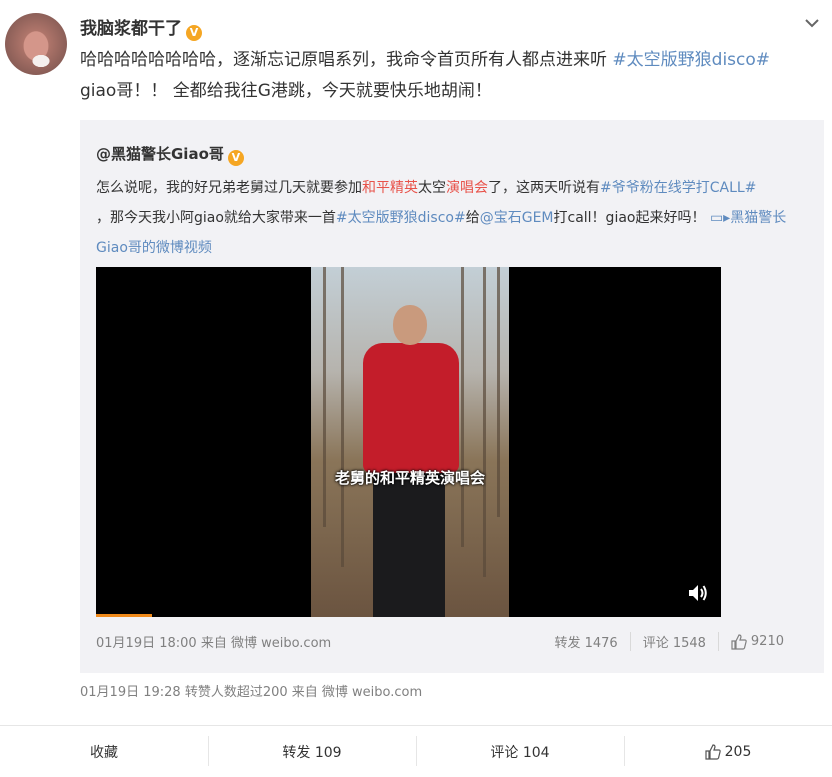 Image resolution: width=832 pixels, height=777 pixels. What do you see at coordinates (160, 154) in the screenshot?
I see `repost-author-name: @黑猫警长Giao哥` at bounding box center [160, 154].